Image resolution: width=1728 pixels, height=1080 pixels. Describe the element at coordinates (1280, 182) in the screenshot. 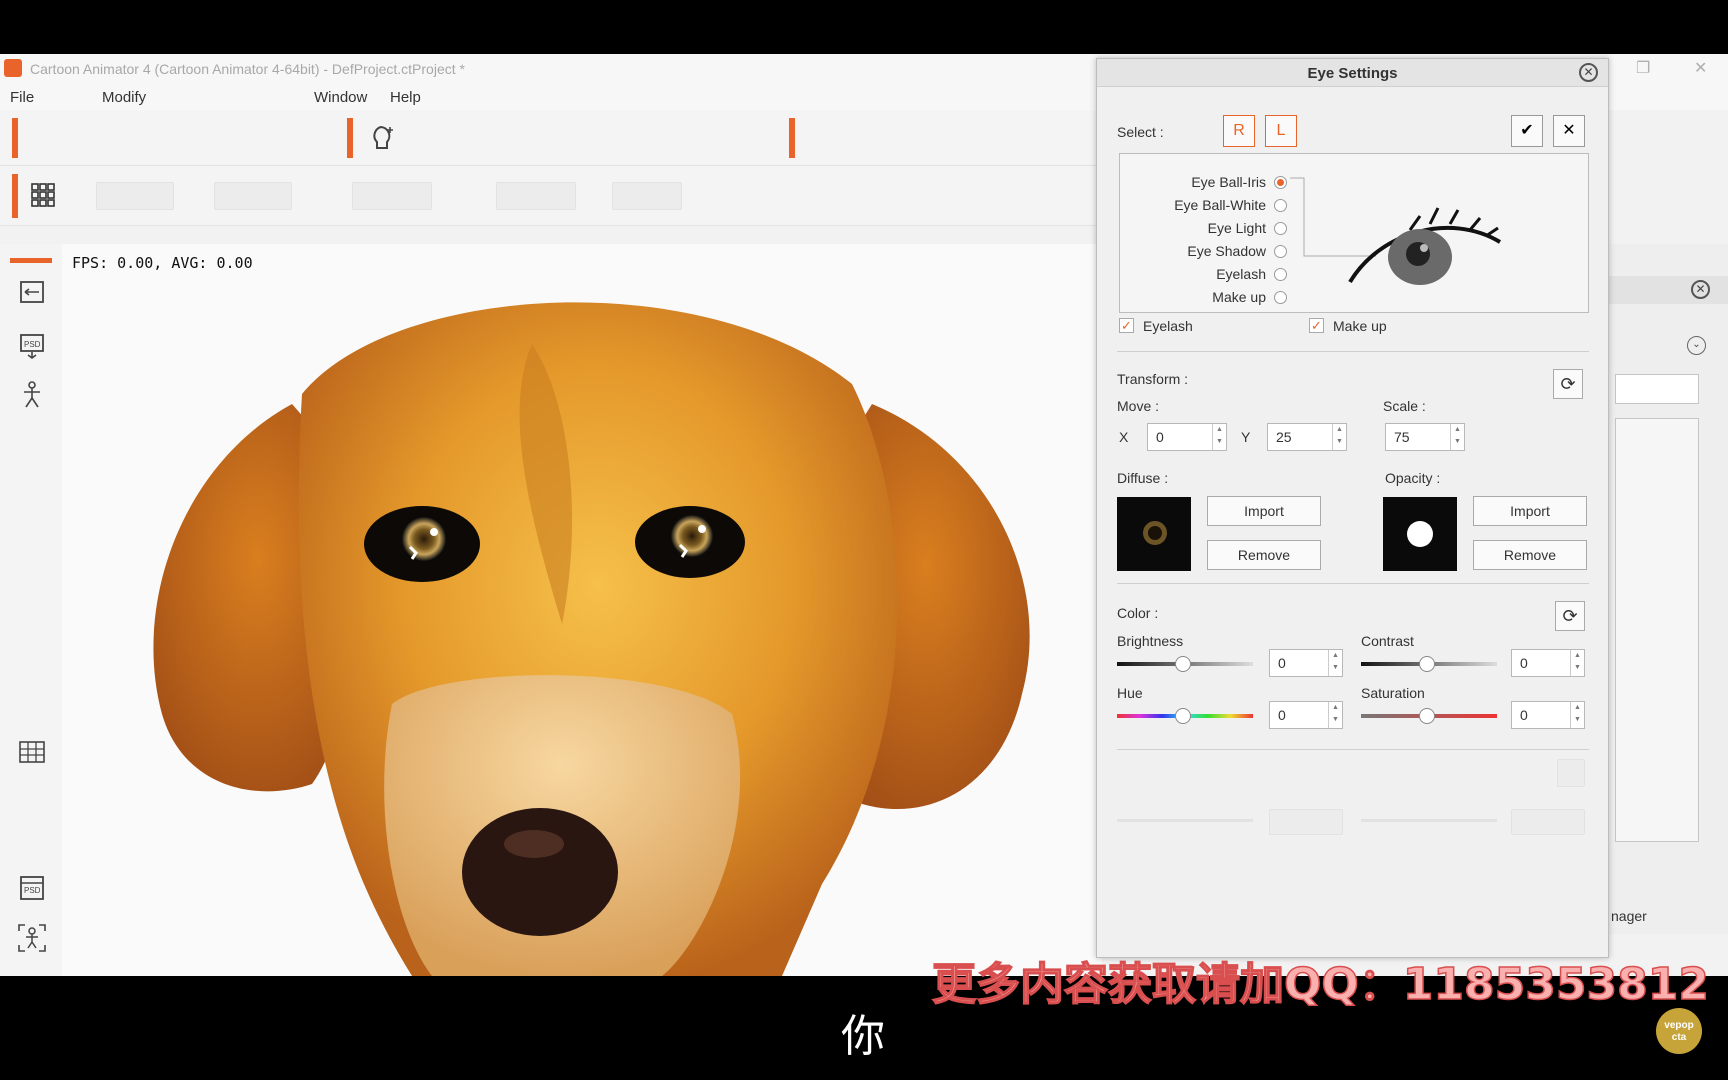

I see `radio-eye-ball-iris` at that location.